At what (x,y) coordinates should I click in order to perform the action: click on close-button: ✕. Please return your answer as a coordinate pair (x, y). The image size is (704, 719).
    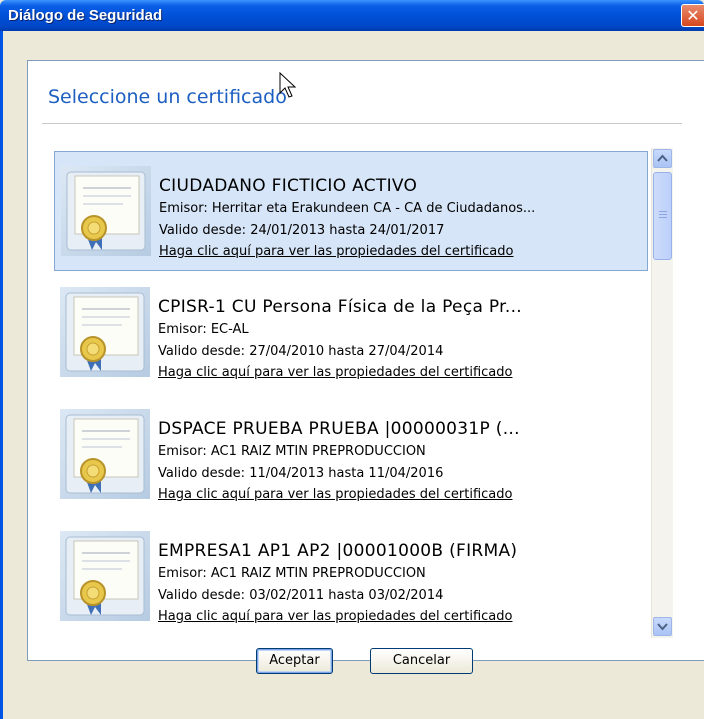
    Looking at the image, I should click on (692, 15).